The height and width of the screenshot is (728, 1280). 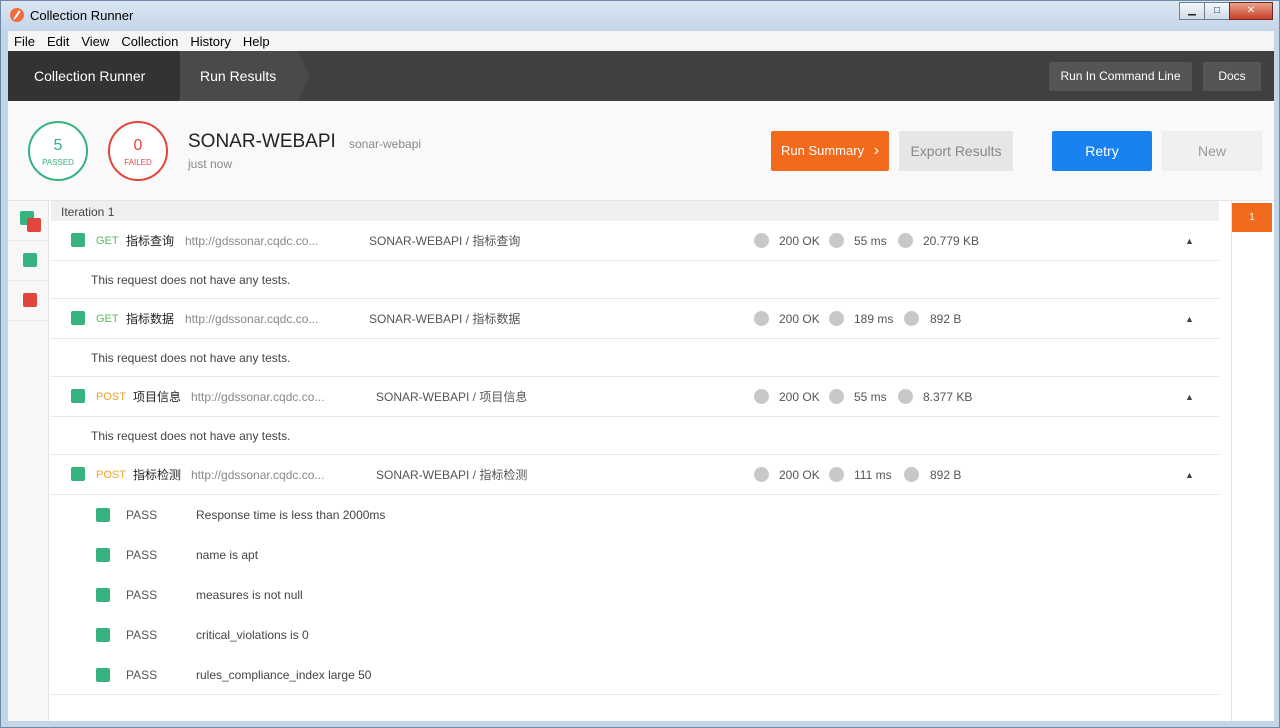 What do you see at coordinates (635, 211) in the screenshot?
I see `iteration-header: Iteration 1` at bounding box center [635, 211].